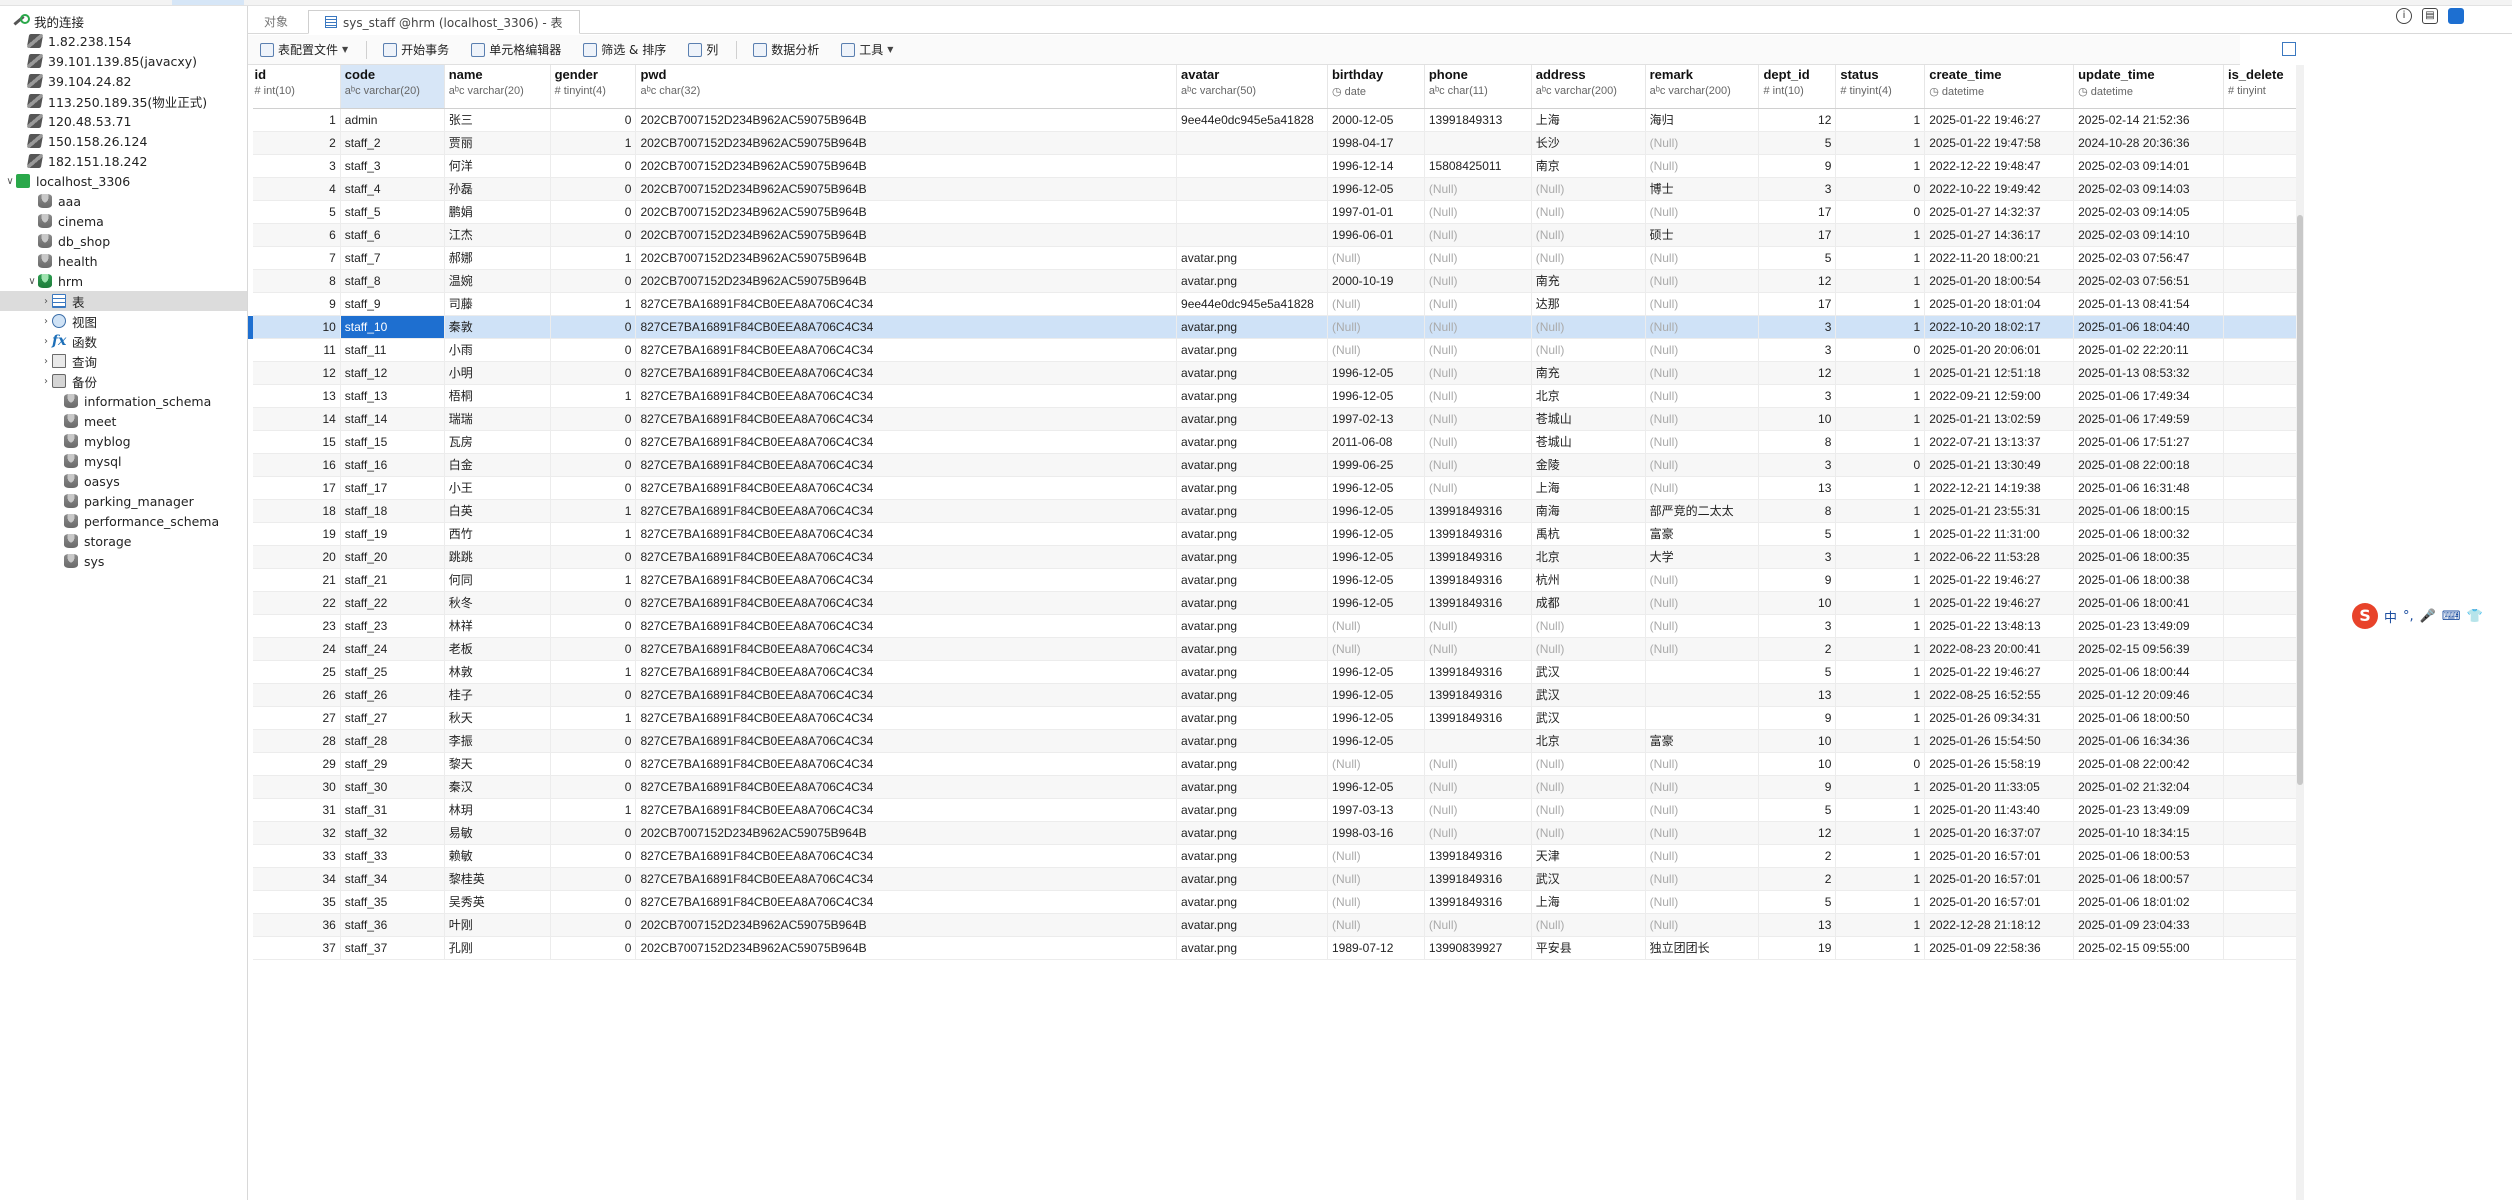 The image size is (2512, 1200). I want to click on table-cell-create-time: 2025-01-22 19:46:27, so click(1999, 603).